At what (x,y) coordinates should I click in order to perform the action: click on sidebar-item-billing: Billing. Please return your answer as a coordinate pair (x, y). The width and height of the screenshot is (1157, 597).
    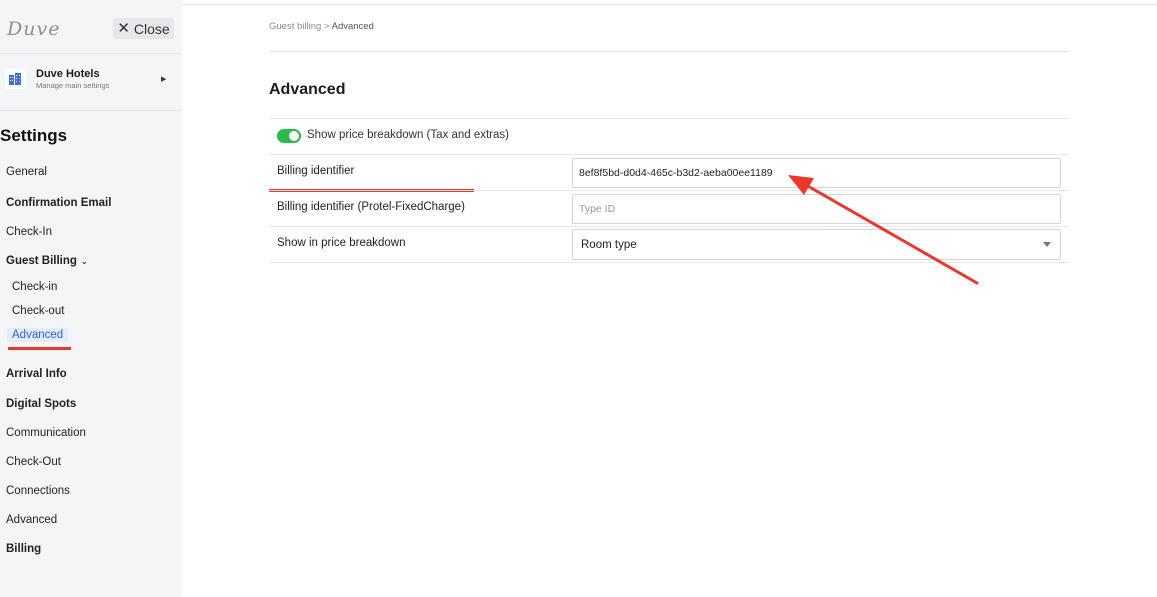
    Looking at the image, I should click on (23, 549).